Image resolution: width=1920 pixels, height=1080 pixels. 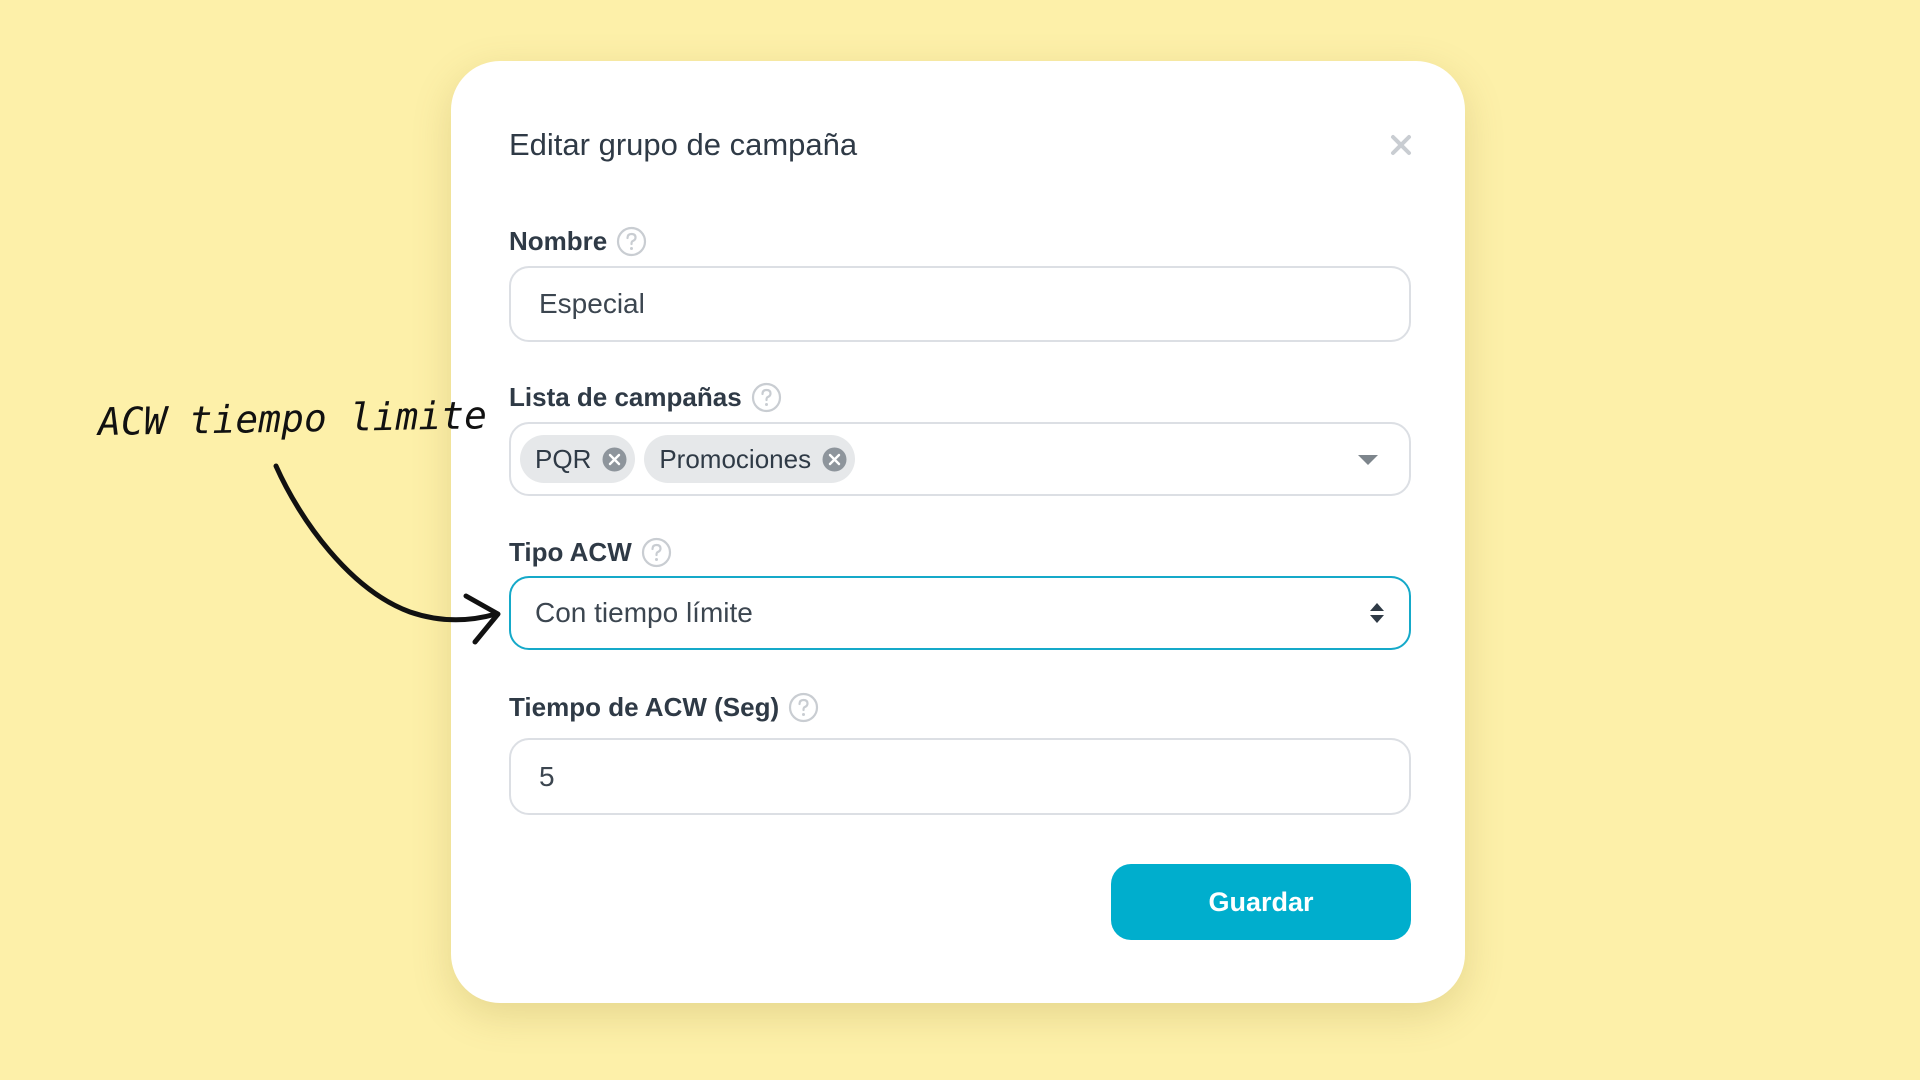 I want to click on sort-arrows-icon, so click(x=1377, y=613).